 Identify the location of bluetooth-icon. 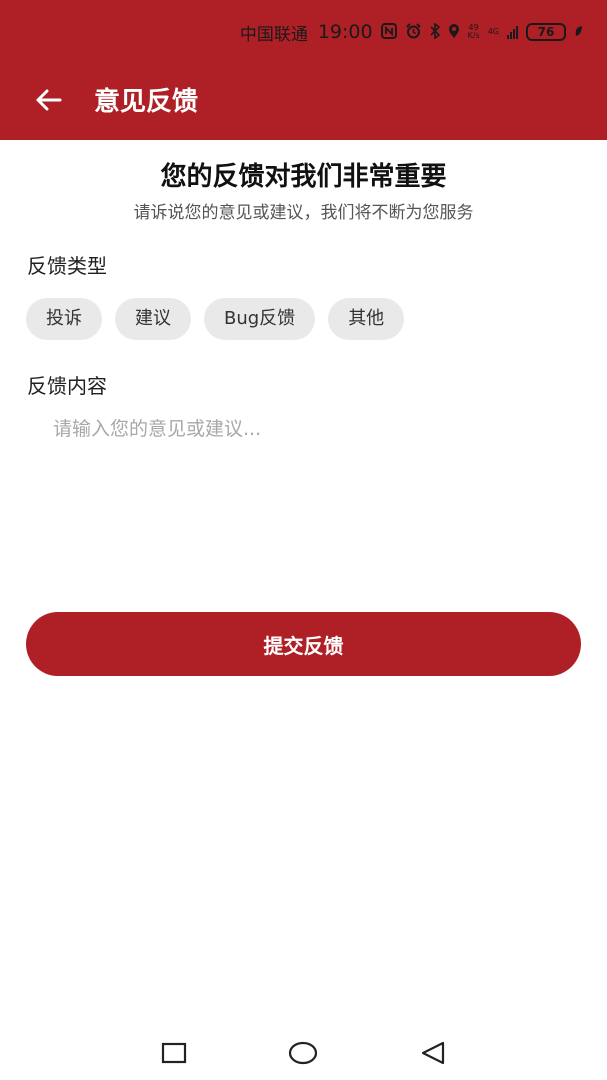
(435, 31).